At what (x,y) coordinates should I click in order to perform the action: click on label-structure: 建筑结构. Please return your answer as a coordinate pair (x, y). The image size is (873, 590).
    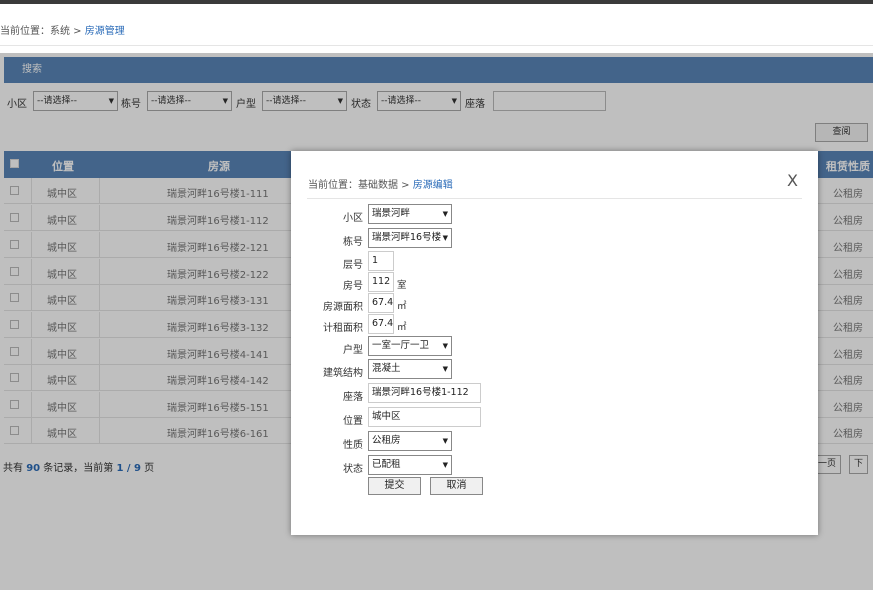
    Looking at the image, I should click on (343, 373).